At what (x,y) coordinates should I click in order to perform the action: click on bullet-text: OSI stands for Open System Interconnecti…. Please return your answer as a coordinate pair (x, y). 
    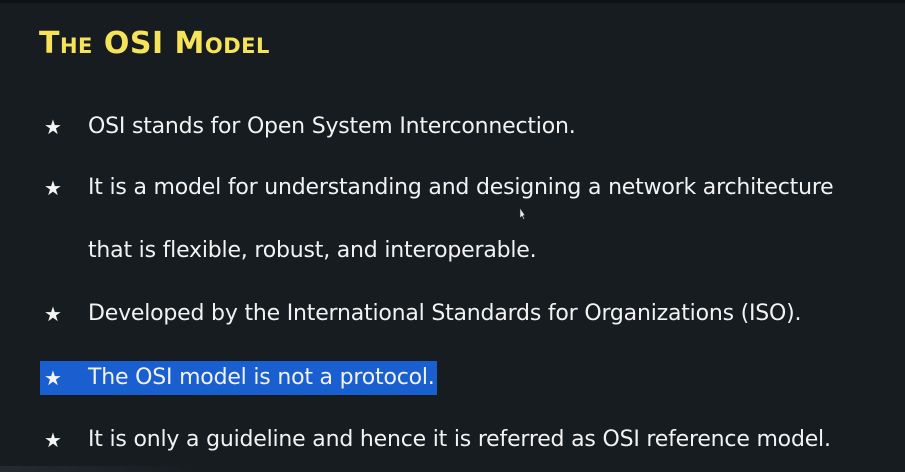
    Looking at the image, I should click on (332, 126).